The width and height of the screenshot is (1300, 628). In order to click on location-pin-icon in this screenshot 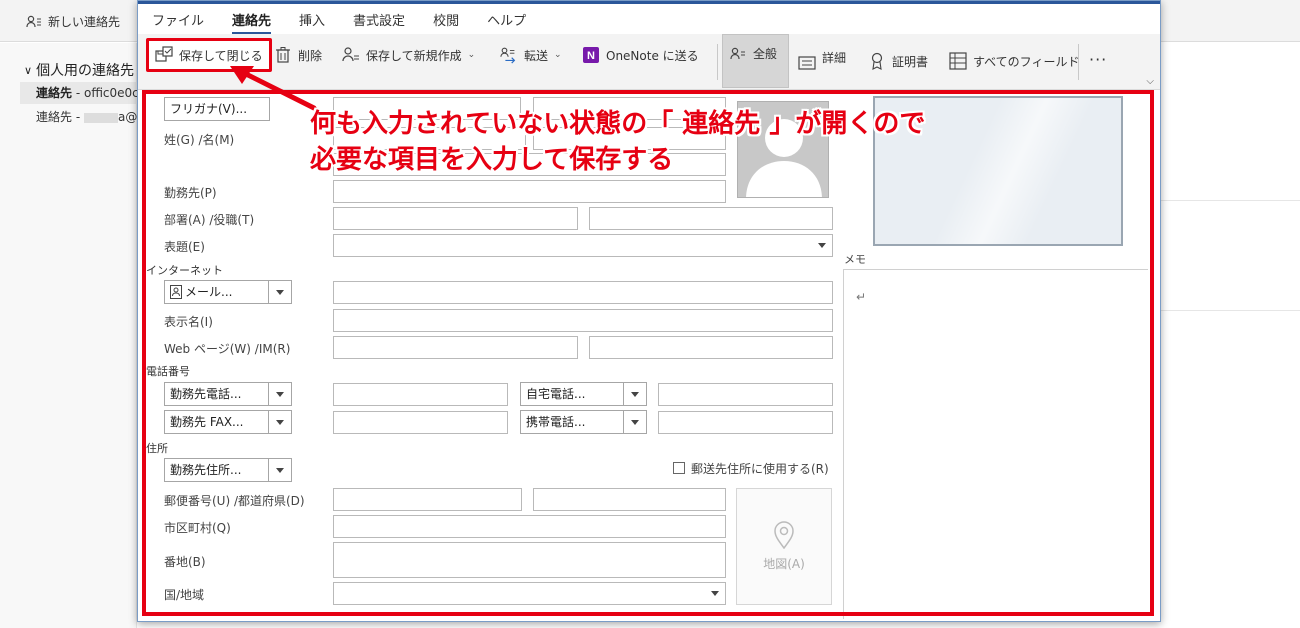, I will do `click(784, 535)`.